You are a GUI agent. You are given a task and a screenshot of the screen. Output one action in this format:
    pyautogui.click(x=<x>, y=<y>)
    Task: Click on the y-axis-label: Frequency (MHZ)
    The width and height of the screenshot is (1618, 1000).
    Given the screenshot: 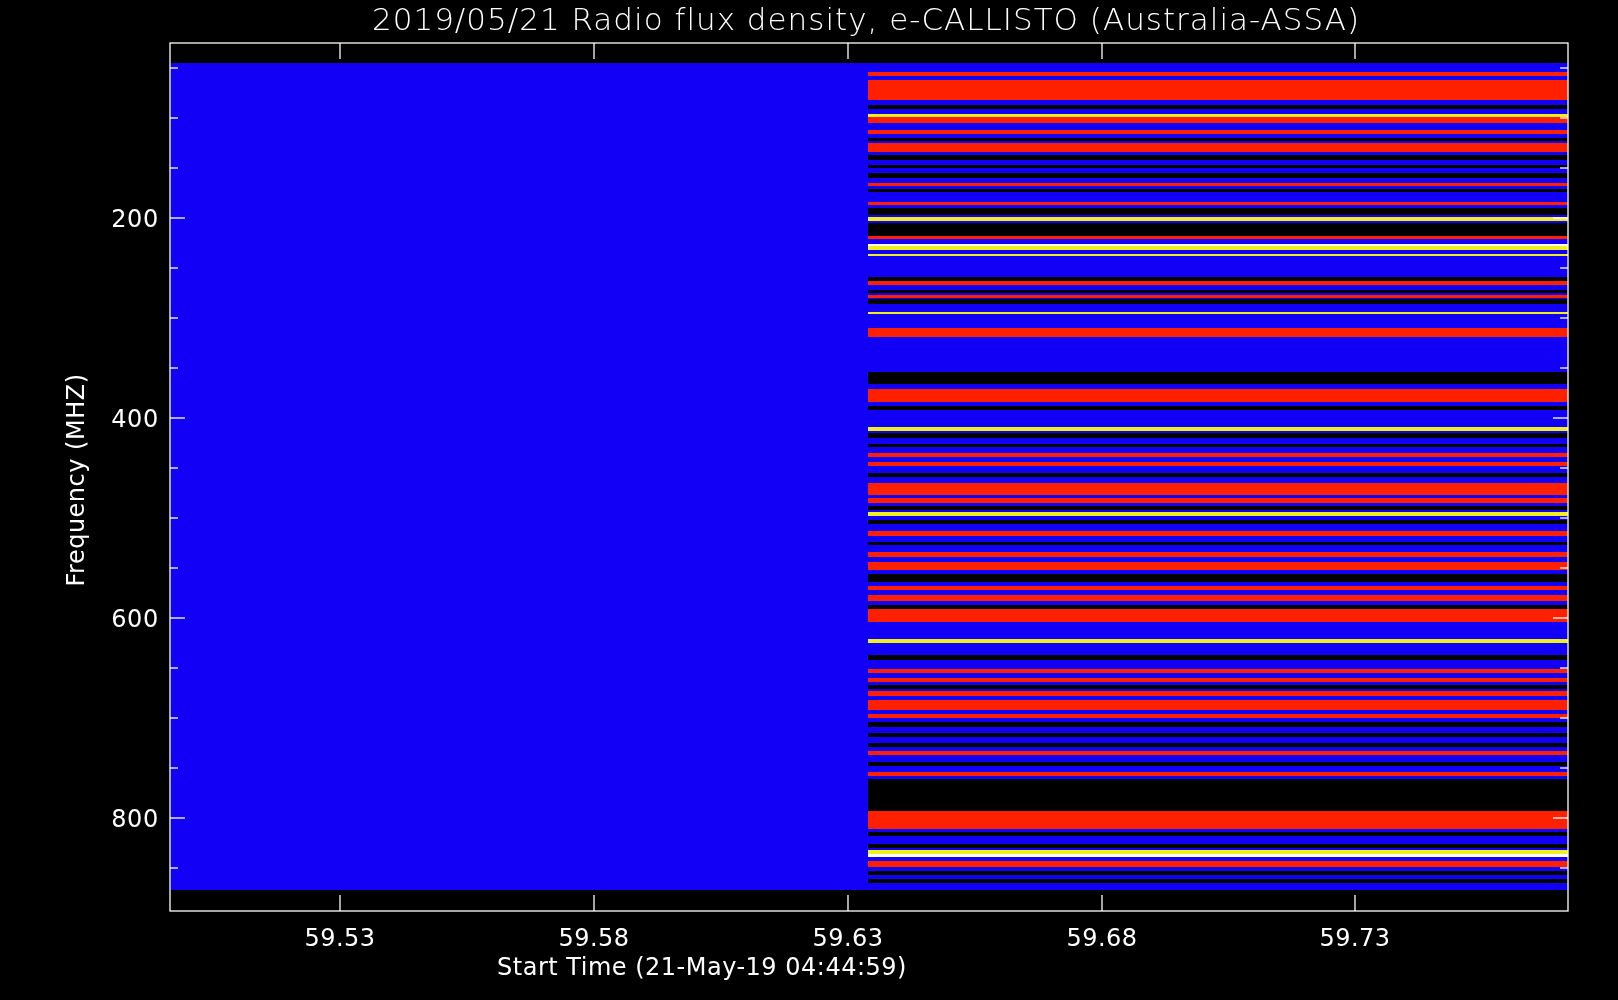 What is the action you would take?
    pyautogui.click(x=76, y=480)
    